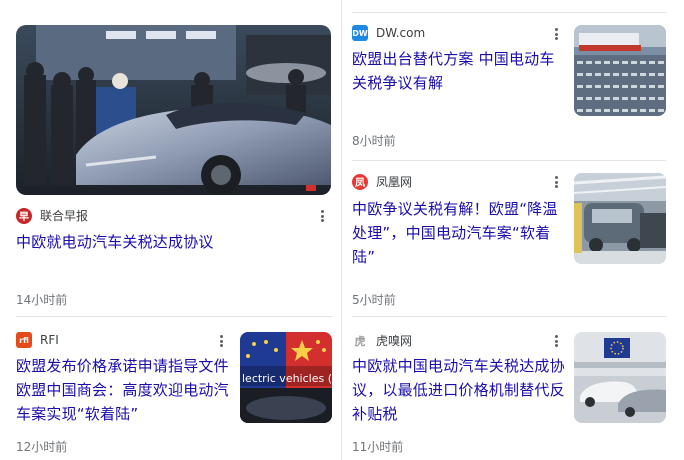  I want to click on rfi-logo-icon: rfi, so click(24, 340).